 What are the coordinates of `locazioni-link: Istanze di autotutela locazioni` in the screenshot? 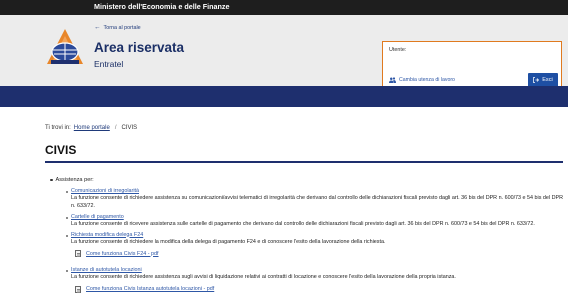 It's located at (318, 270).